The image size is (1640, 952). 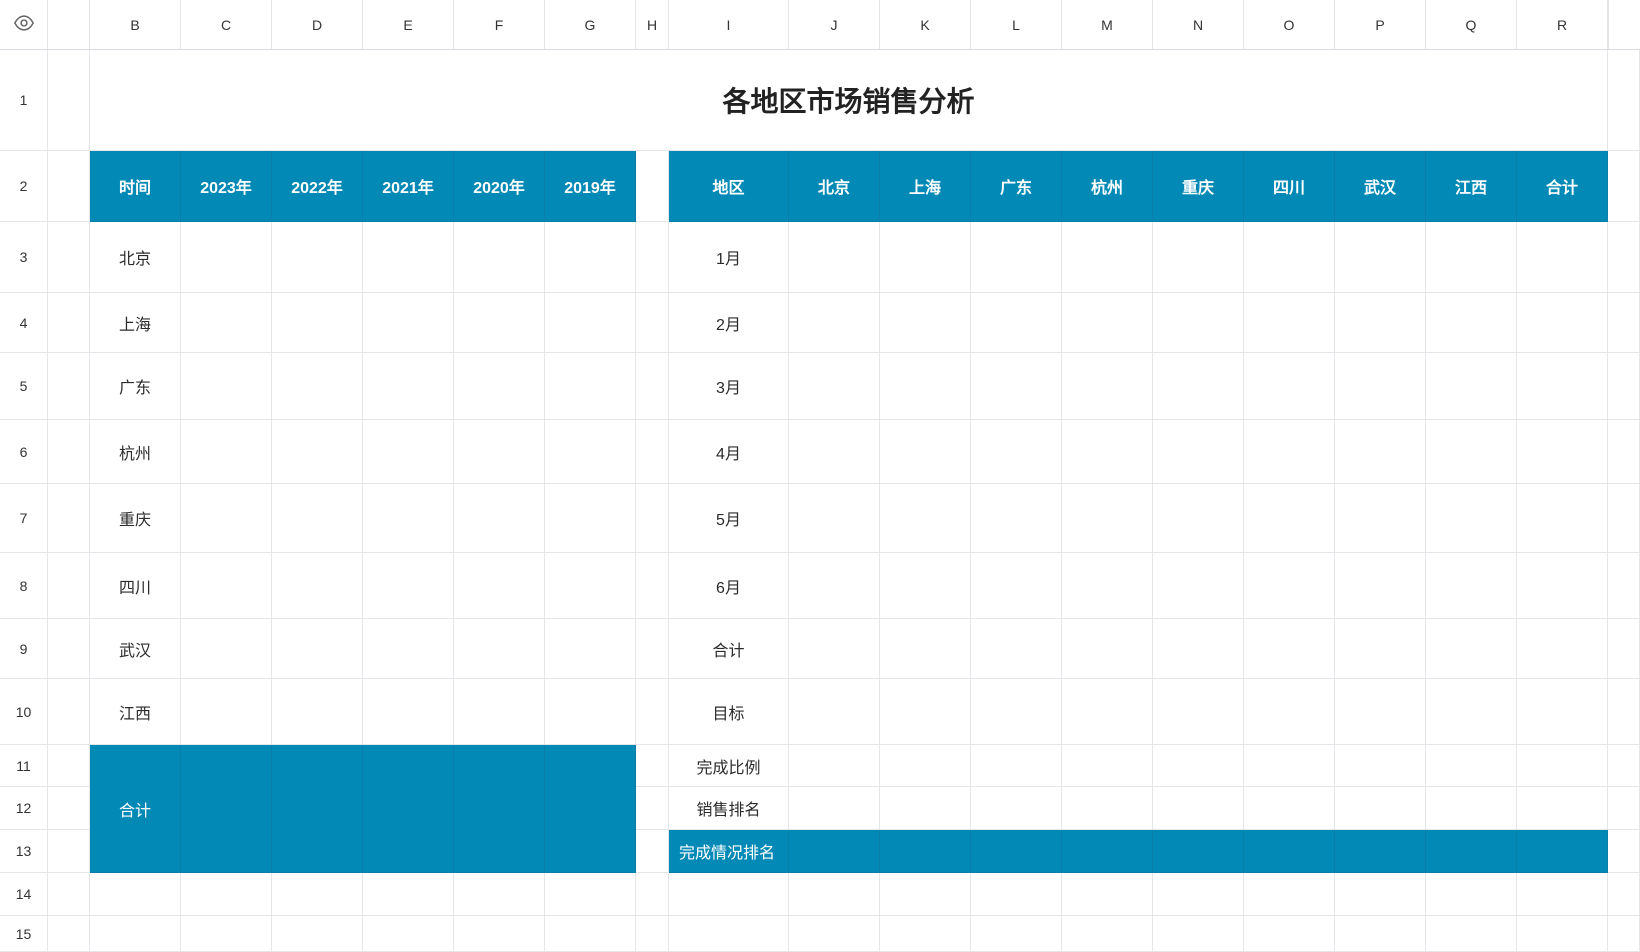 I want to click on right-header-cell: 杭州, so click(x=1107, y=186).